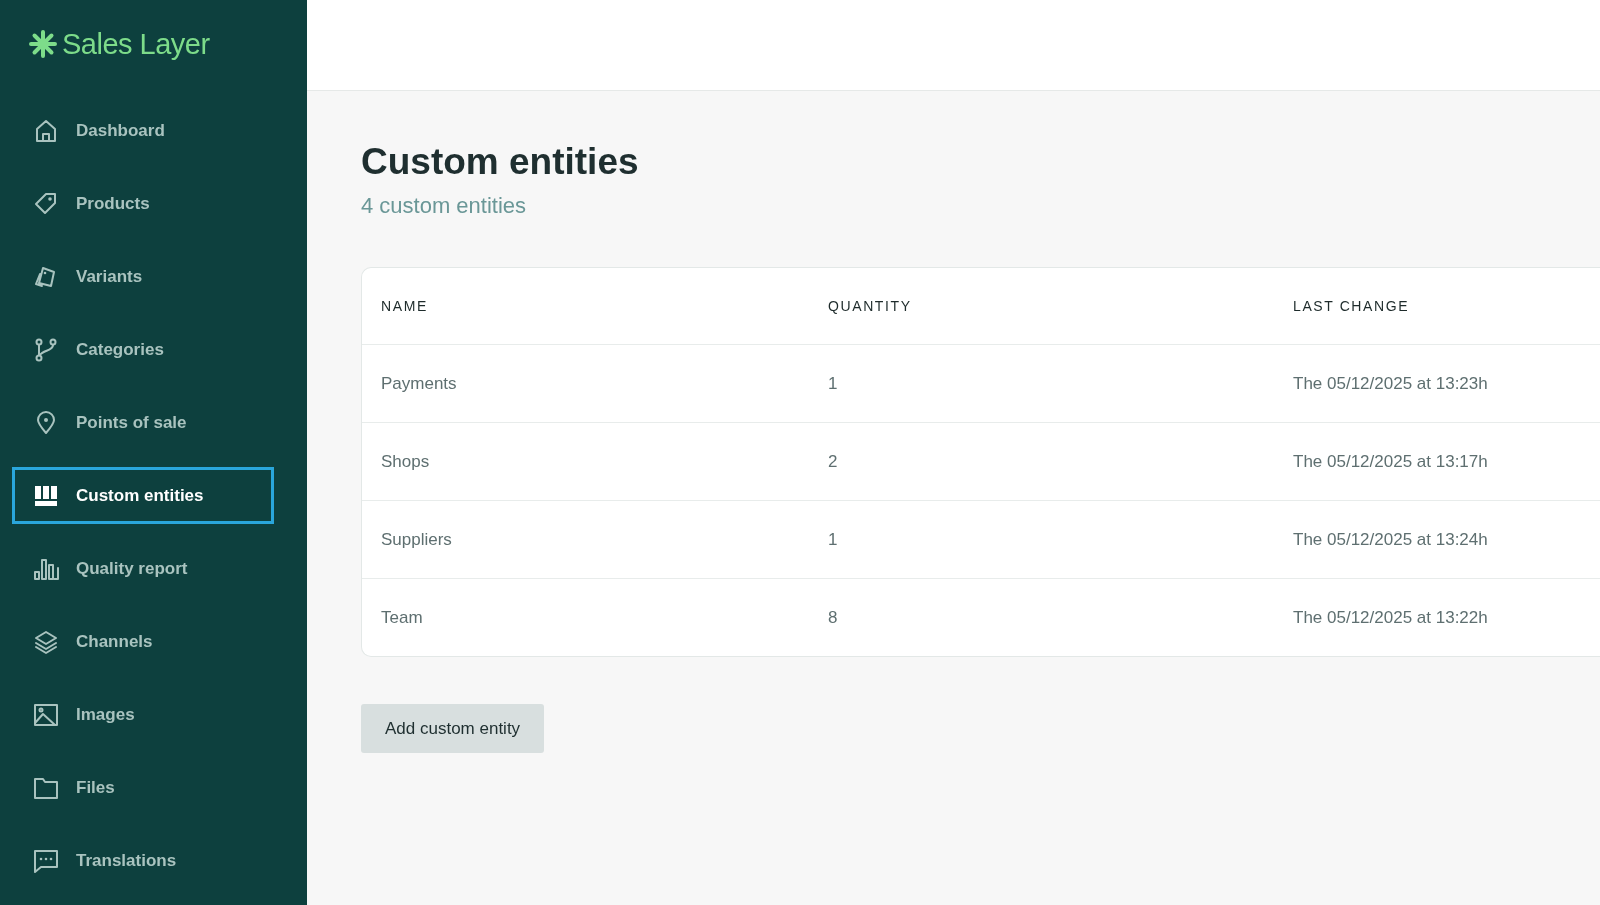  What do you see at coordinates (406, 461) in the screenshot?
I see `table-cell-text: Shops` at bounding box center [406, 461].